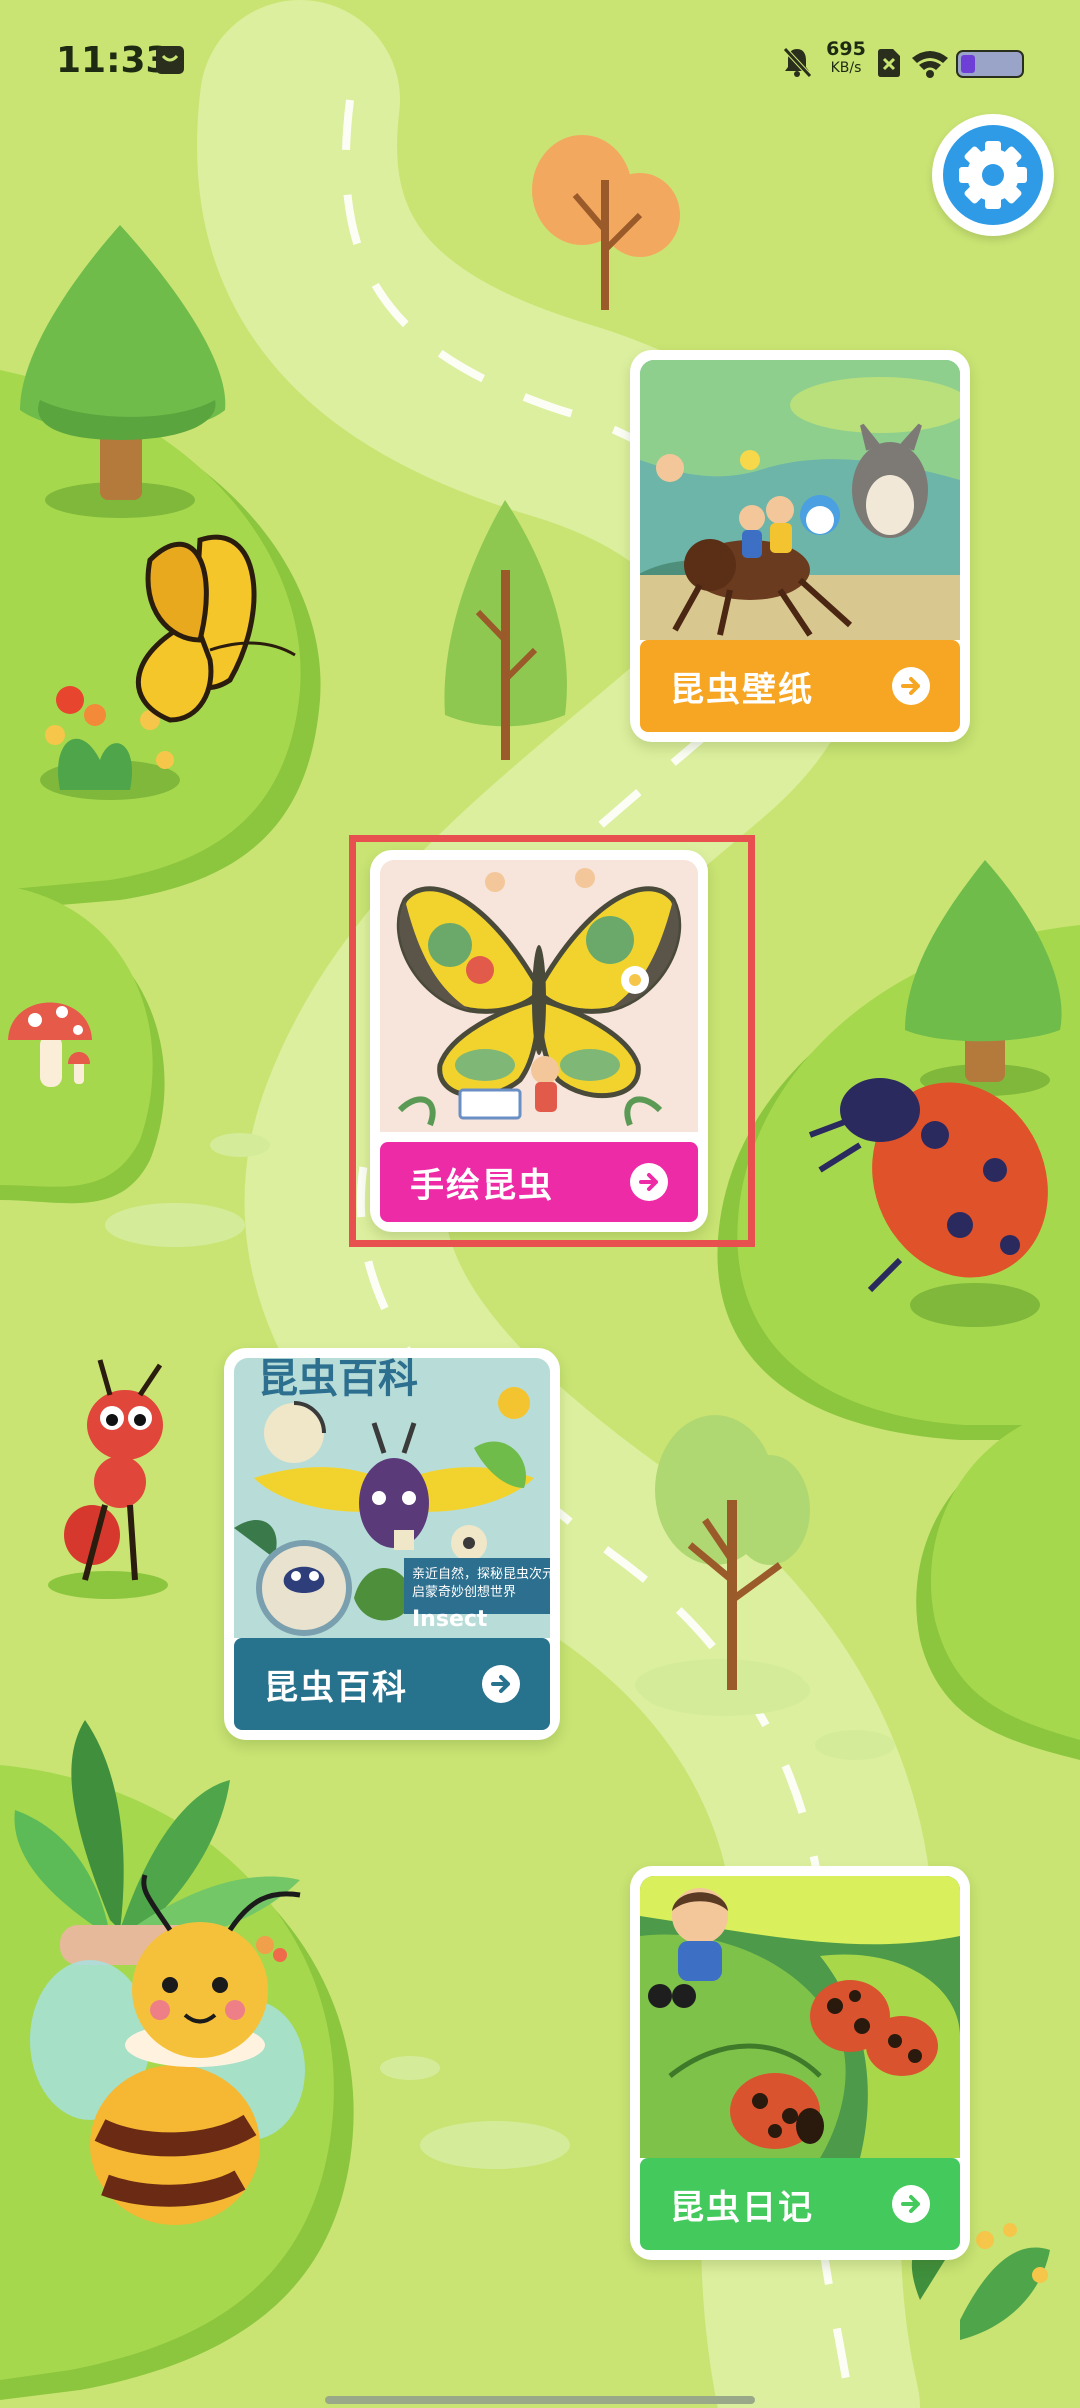  What do you see at coordinates (540, 2400) in the screenshot?
I see `home-indicator` at bounding box center [540, 2400].